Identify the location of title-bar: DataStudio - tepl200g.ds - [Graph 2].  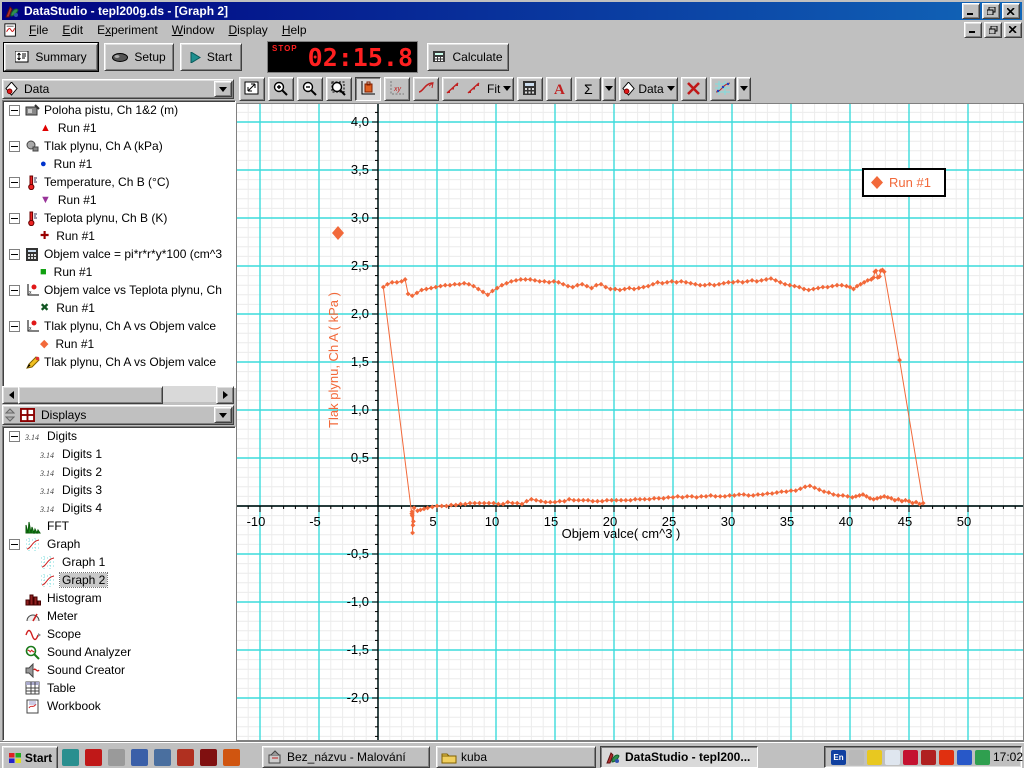
(512, 11).